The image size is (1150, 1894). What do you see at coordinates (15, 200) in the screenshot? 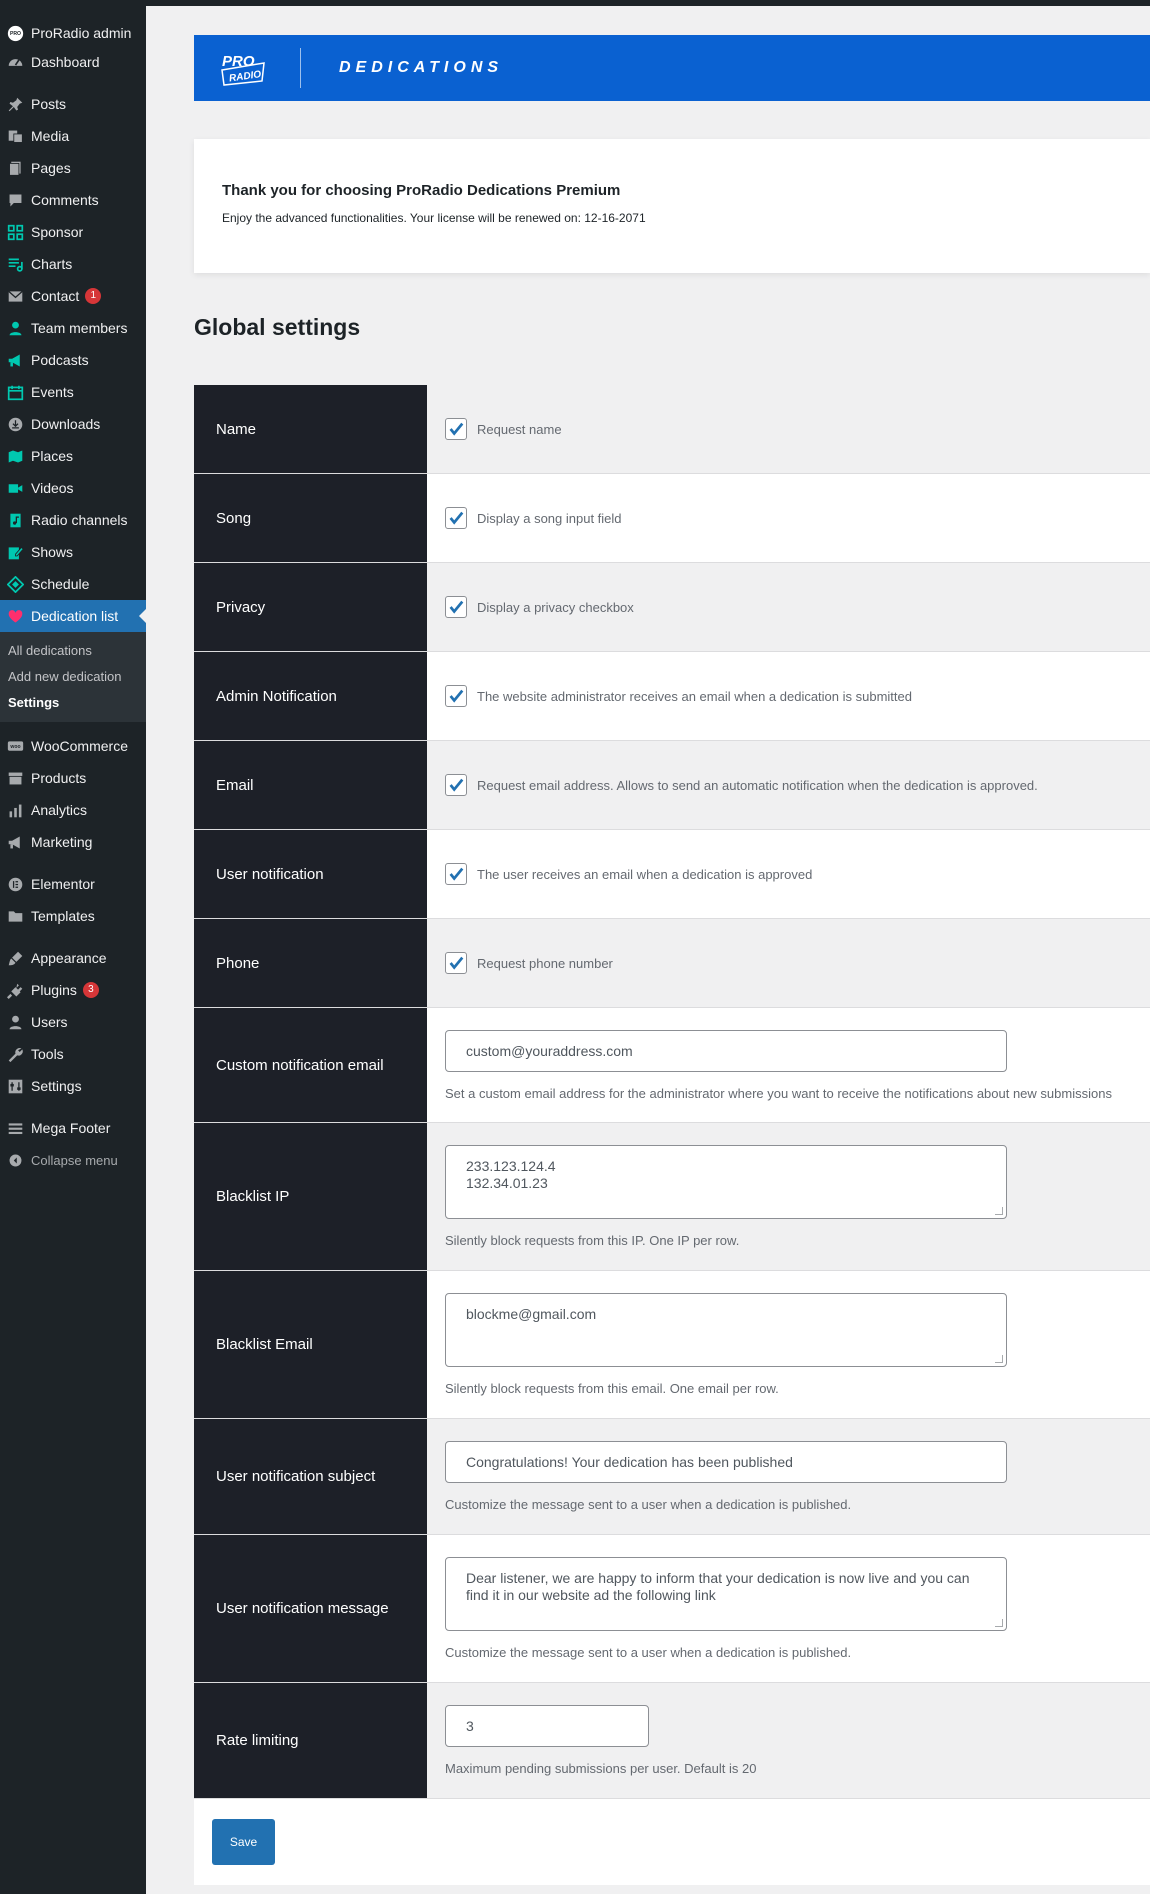
I see `comments-icon` at bounding box center [15, 200].